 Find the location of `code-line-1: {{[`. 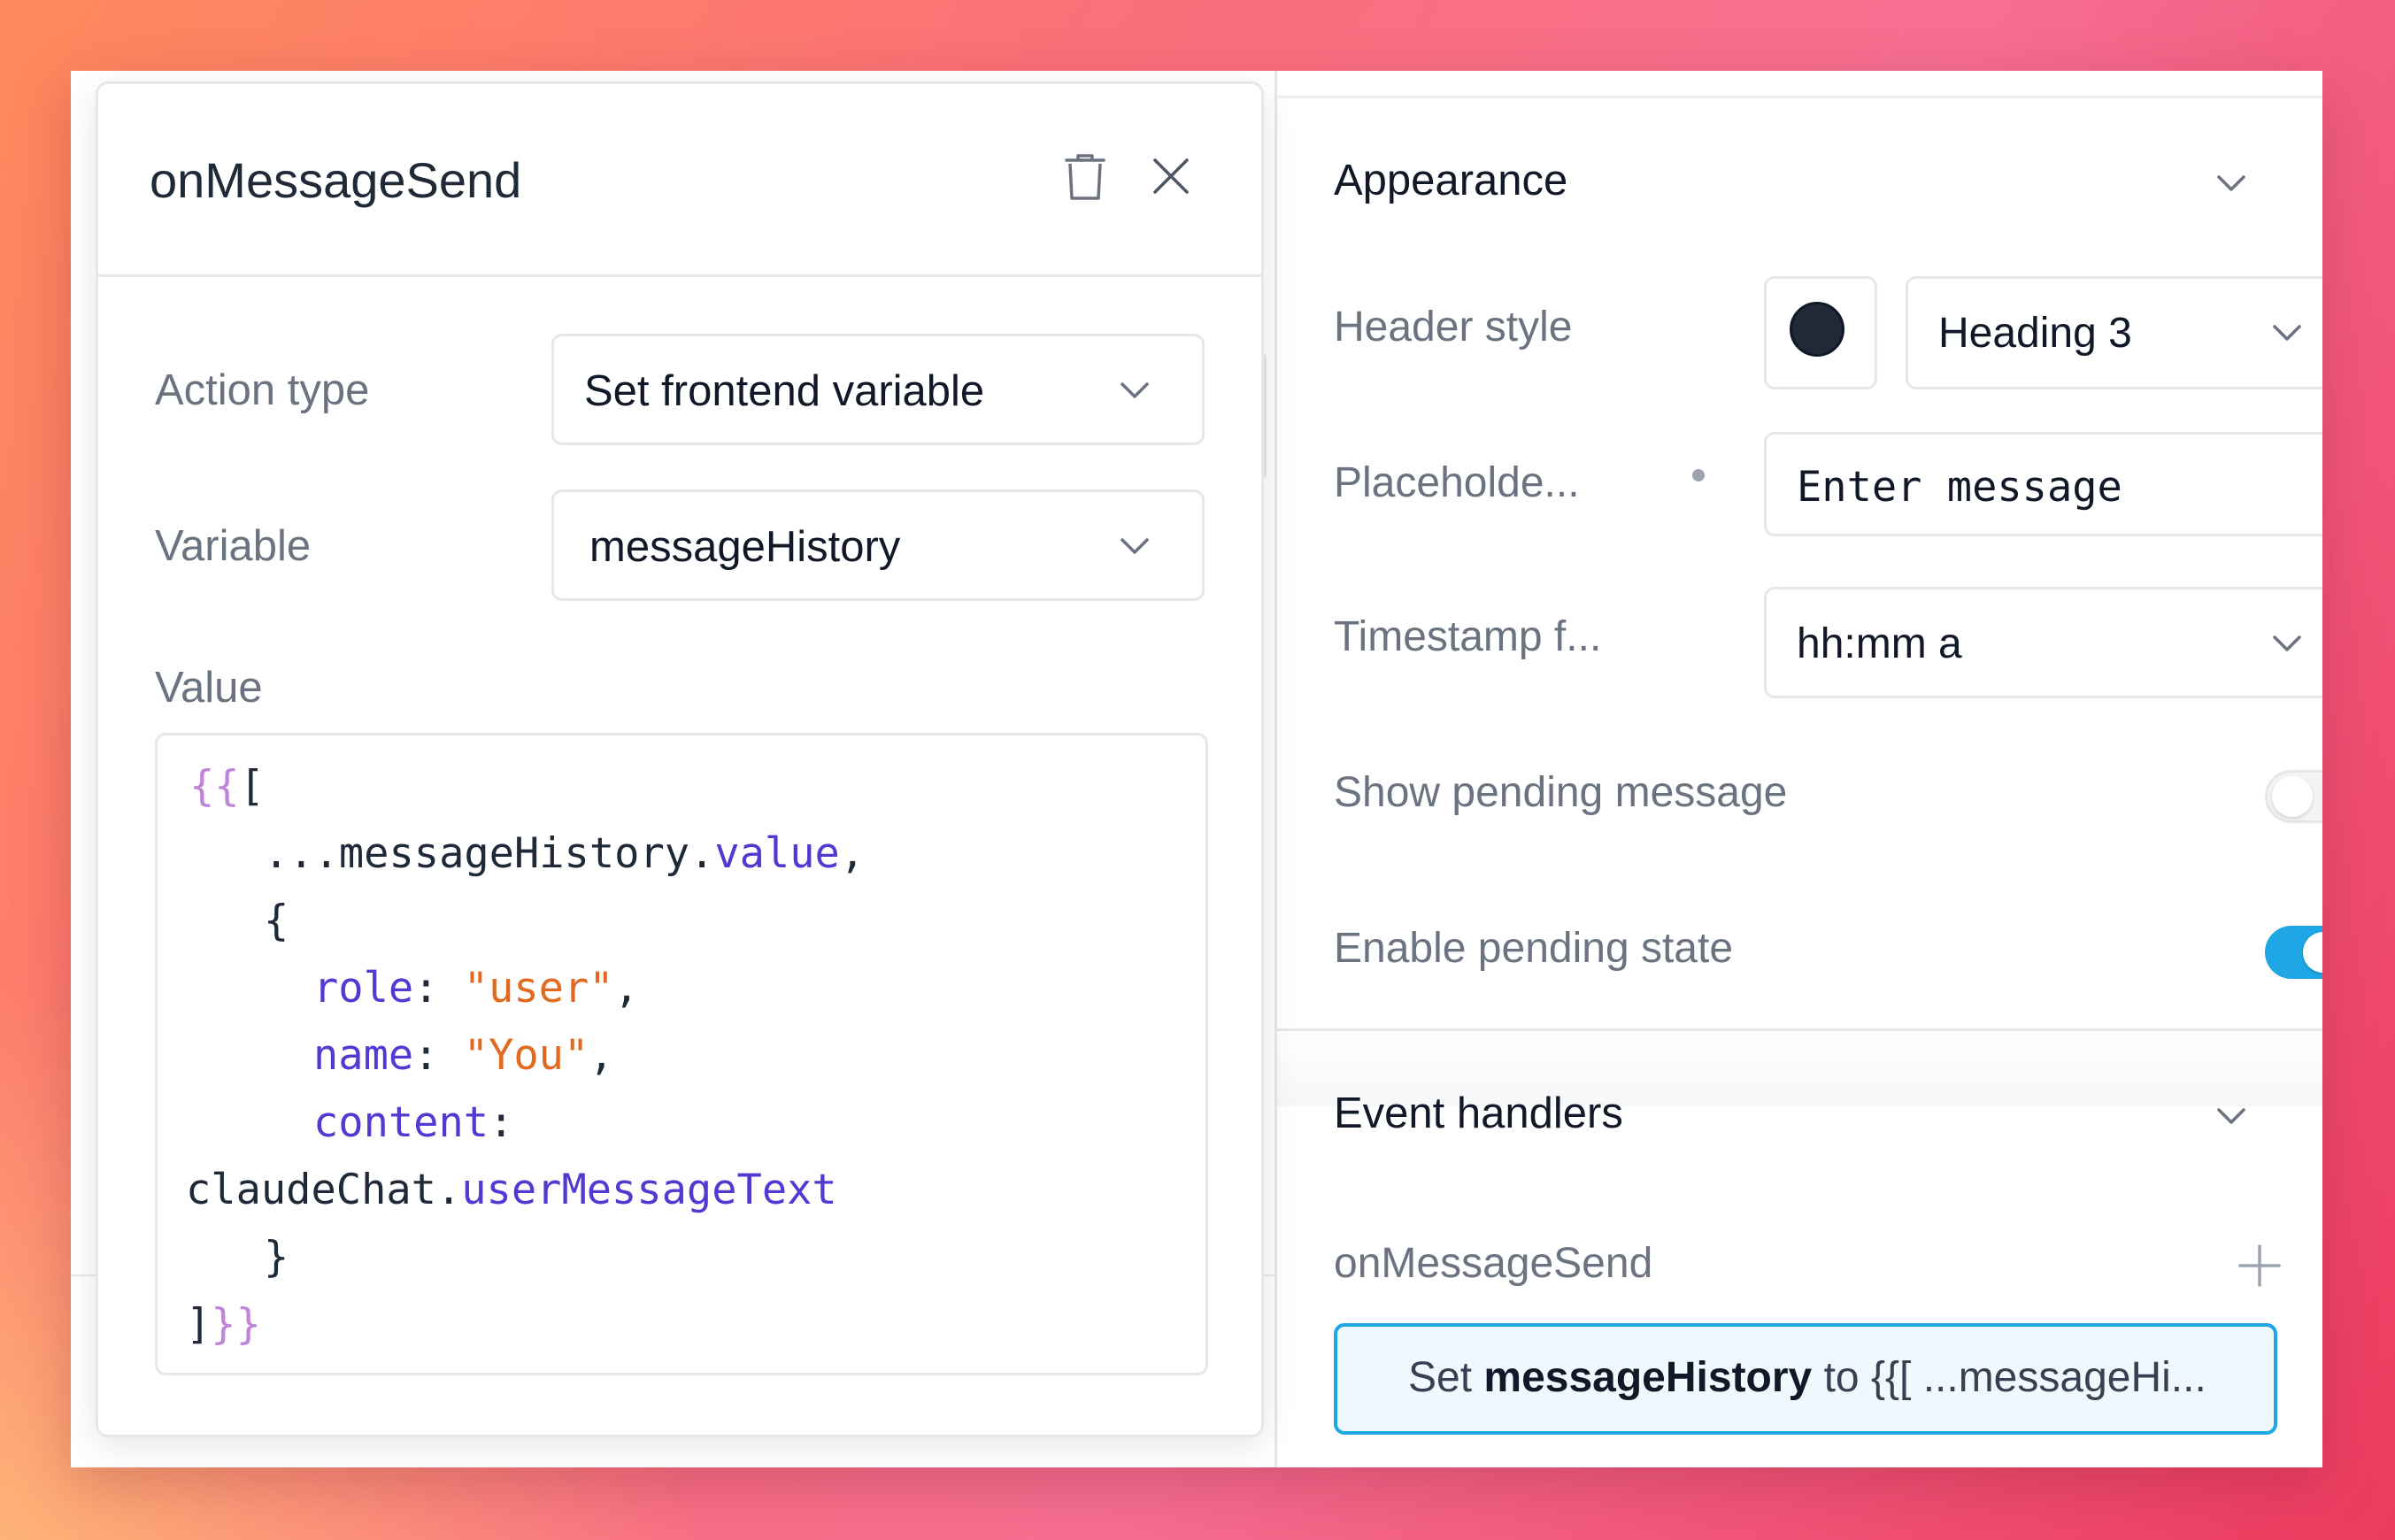

code-line-1: {{[ is located at coordinates (227, 787).